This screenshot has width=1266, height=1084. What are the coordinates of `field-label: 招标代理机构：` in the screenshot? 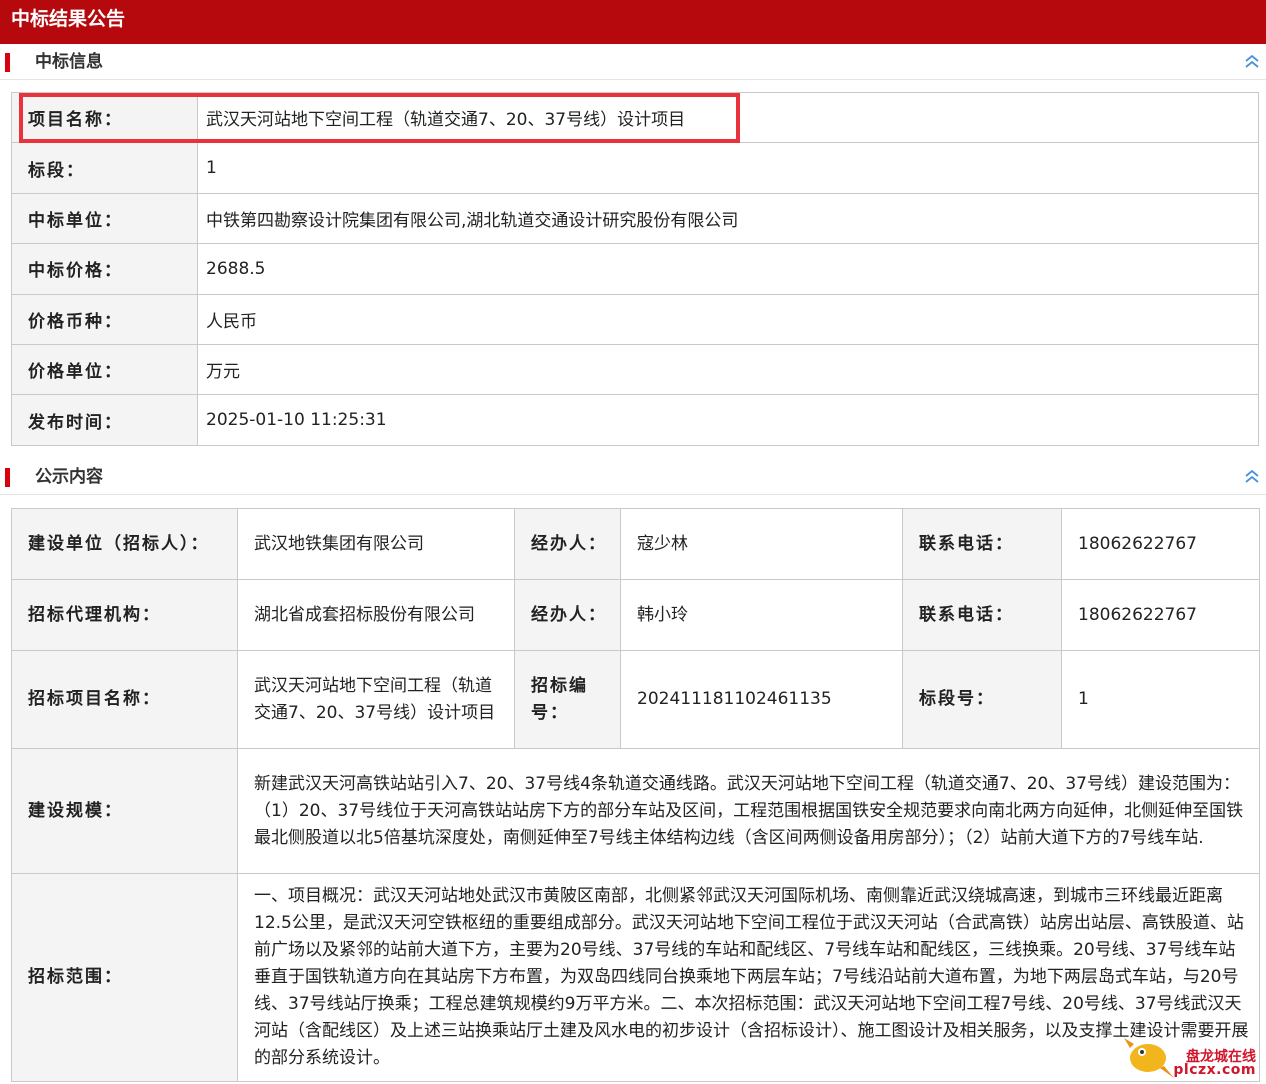 It's located at (124, 615).